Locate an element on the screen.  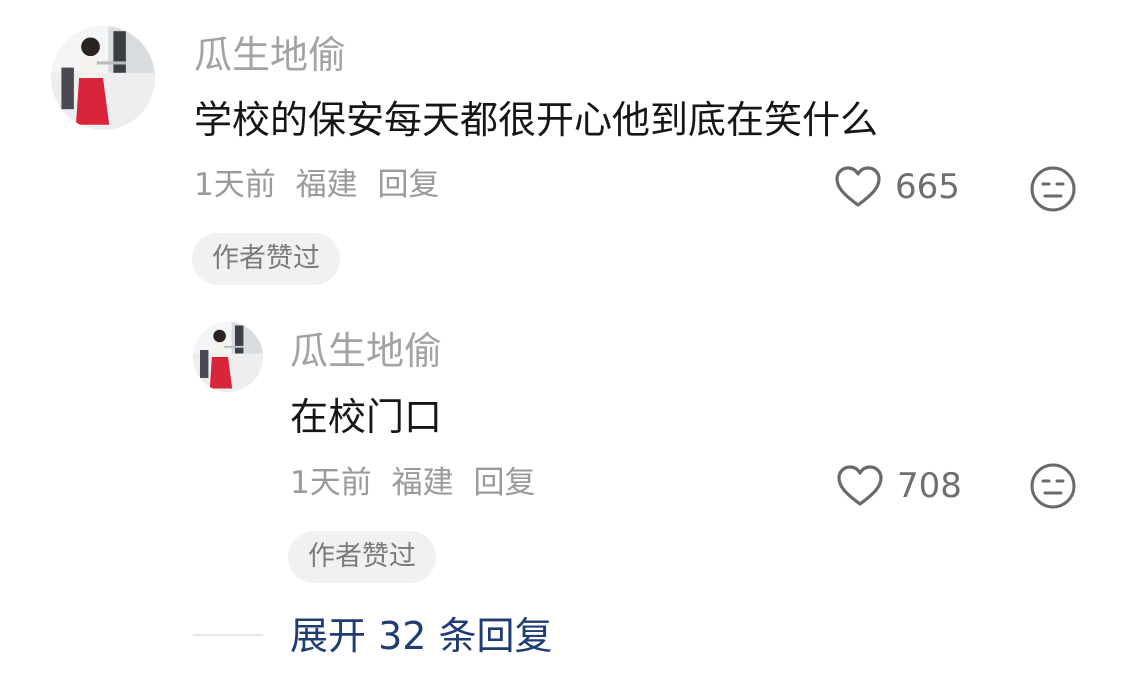
comment-dislike-button is located at coordinates (1053, 191).